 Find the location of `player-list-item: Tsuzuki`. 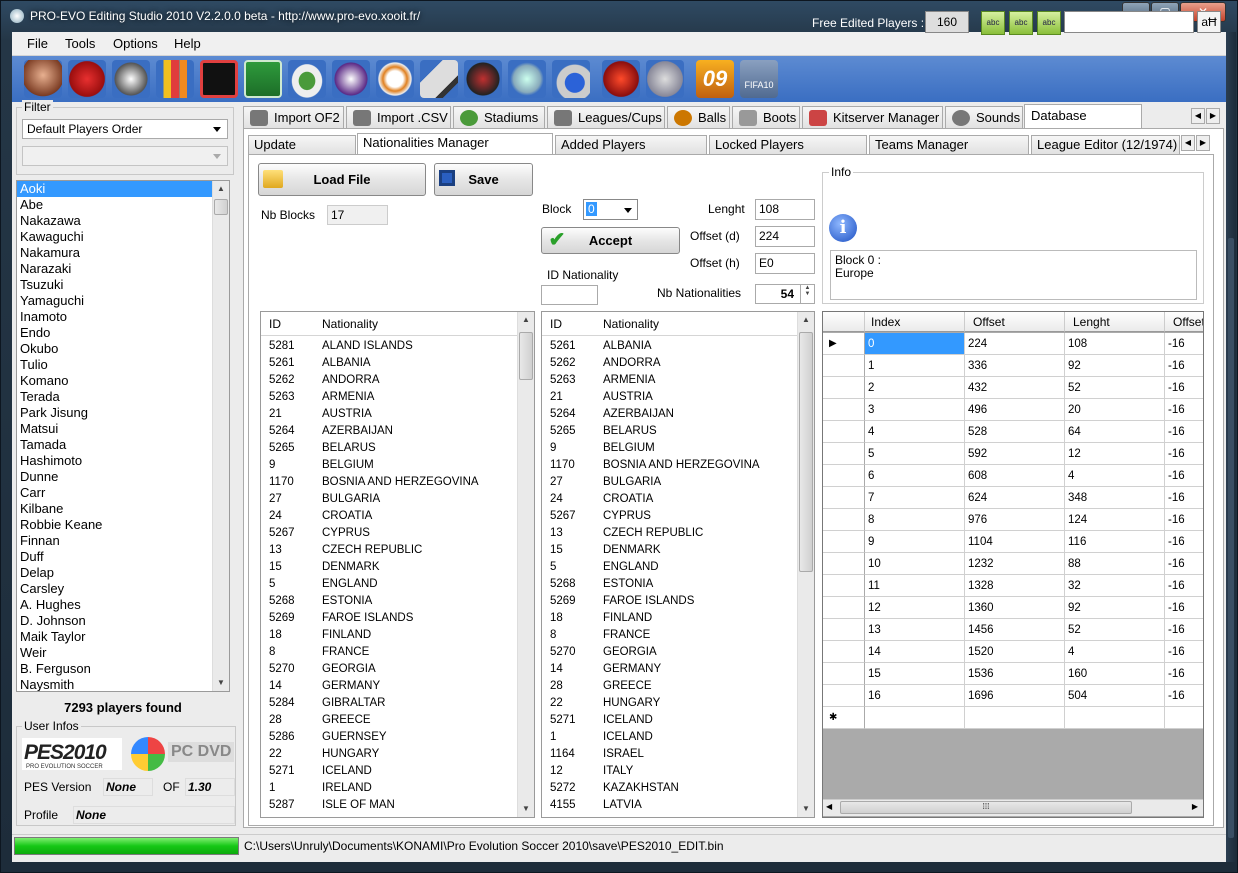

player-list-item: Tsuzuki is located at coordinates (115, 285).